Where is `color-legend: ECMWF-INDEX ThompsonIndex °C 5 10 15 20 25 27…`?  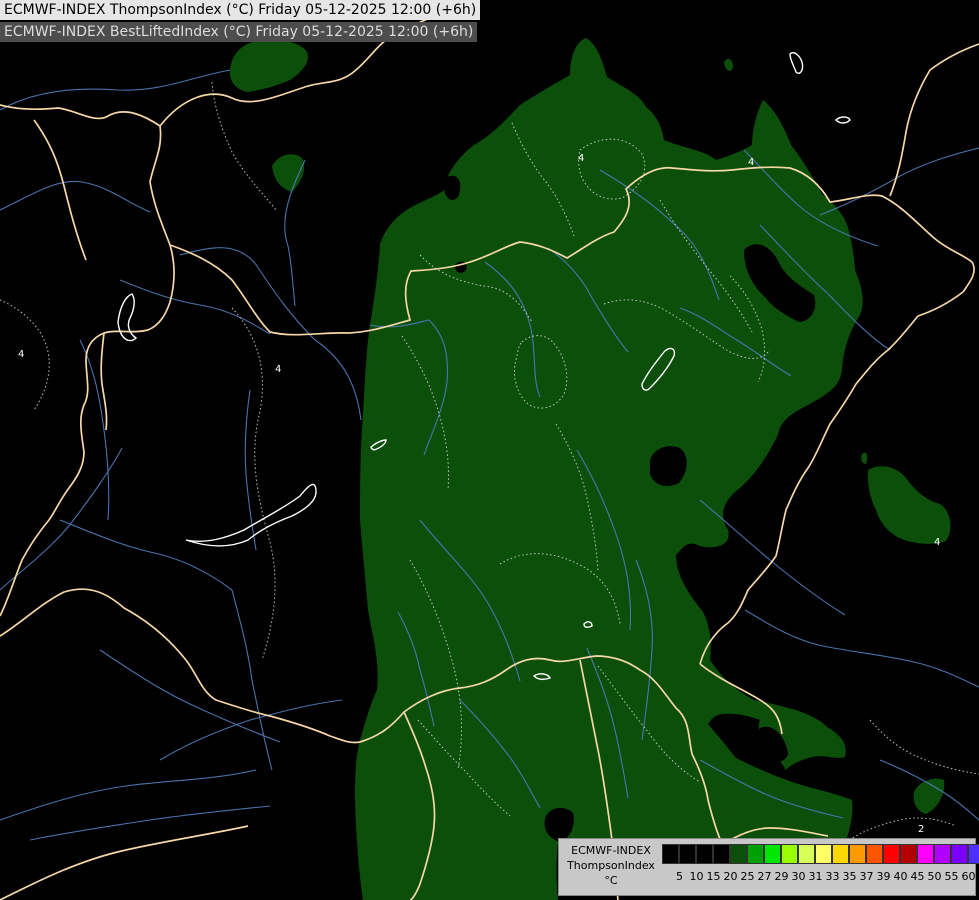 color-legend: ECMWF-INDEX ThompsonIndex °C 5 10 15 20 25 27… is located at coordinates (768, 867).